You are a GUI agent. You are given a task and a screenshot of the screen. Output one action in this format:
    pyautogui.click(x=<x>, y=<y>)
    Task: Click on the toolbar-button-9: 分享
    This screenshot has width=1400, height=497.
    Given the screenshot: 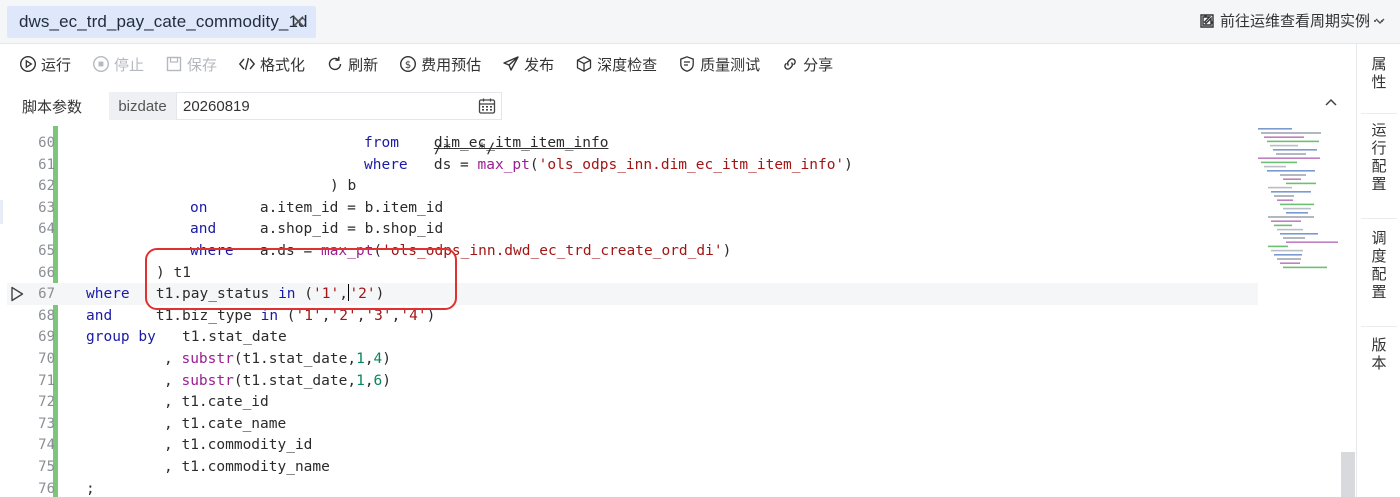 What is the action you would take?
    pyautogui.click(x=807, y=64)
    